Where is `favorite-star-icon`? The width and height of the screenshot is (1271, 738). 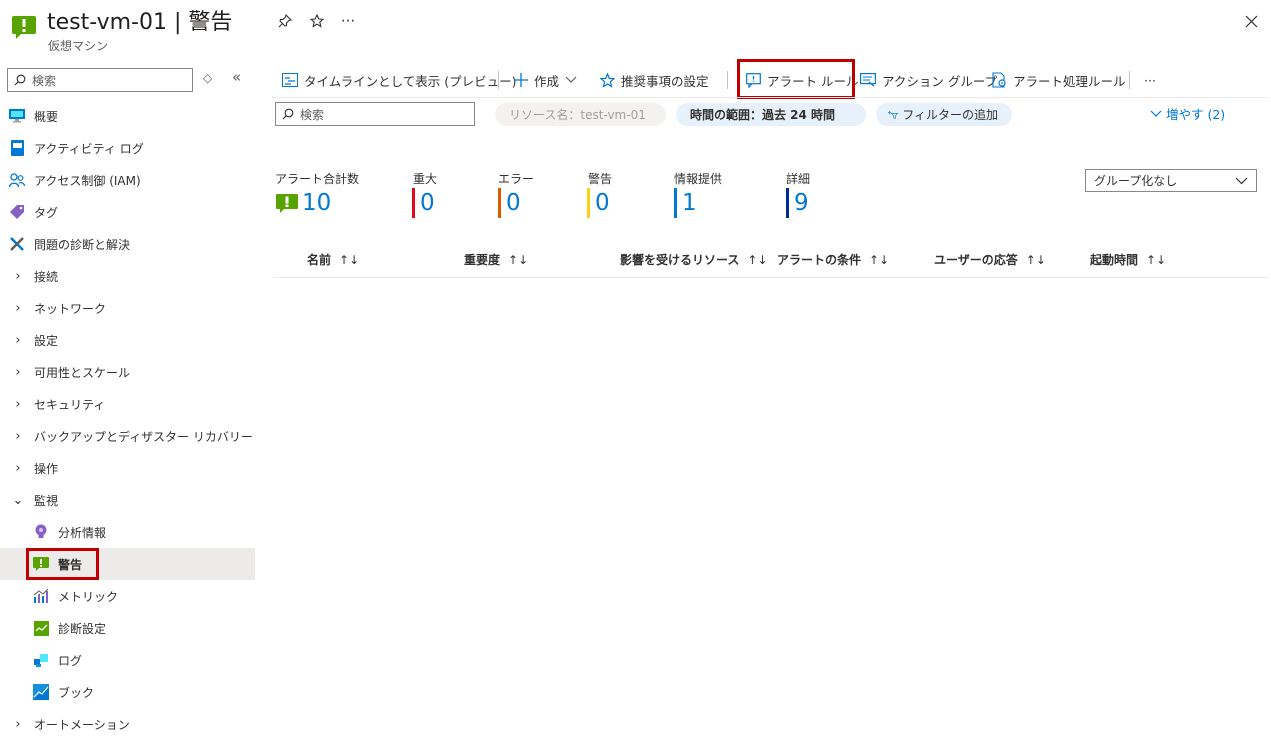 favorite-star-icon is located at coordinates (317, 21).